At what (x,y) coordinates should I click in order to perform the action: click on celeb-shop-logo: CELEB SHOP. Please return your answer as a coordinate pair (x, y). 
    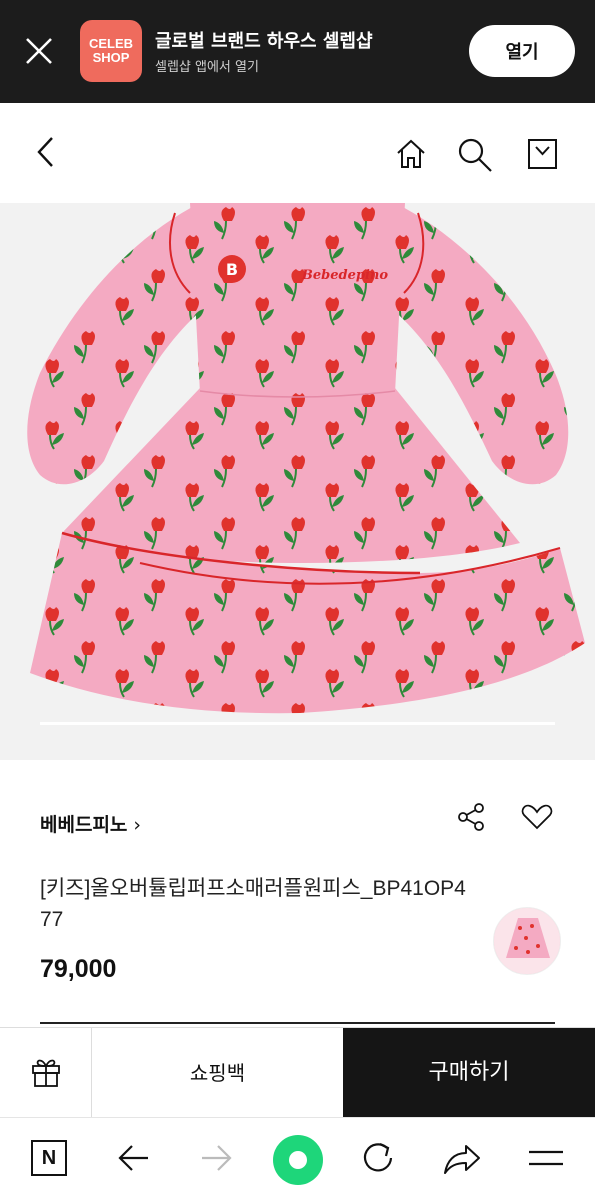
    Looking at the image, I should click on (111, 51).